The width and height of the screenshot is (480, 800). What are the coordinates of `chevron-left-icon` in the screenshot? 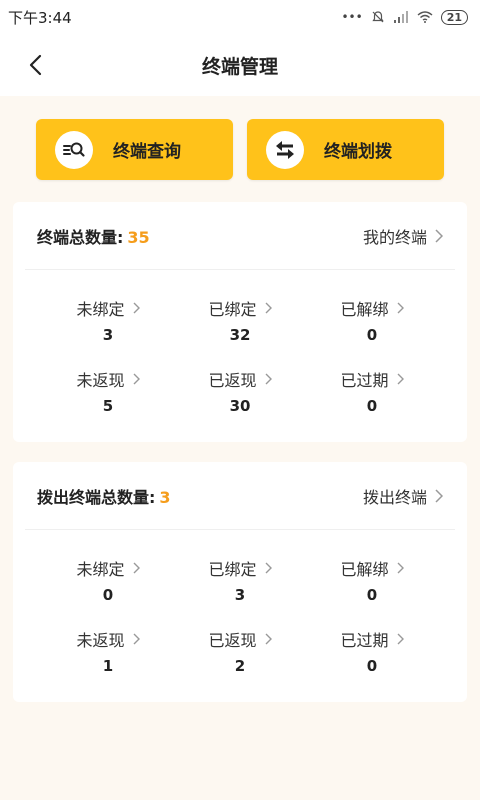 It's located at (35, 65).